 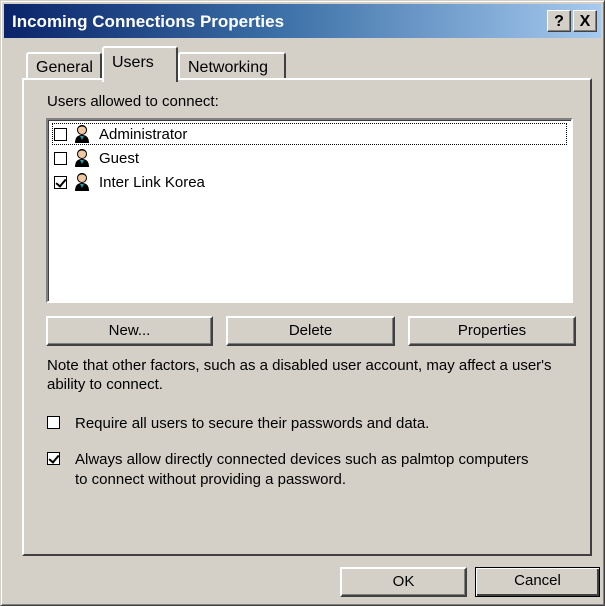 What do you see at coordinates (309, 134) in the screenshot?
I see `list-item-administrator: Administrator` at bounding box center [309, 134].